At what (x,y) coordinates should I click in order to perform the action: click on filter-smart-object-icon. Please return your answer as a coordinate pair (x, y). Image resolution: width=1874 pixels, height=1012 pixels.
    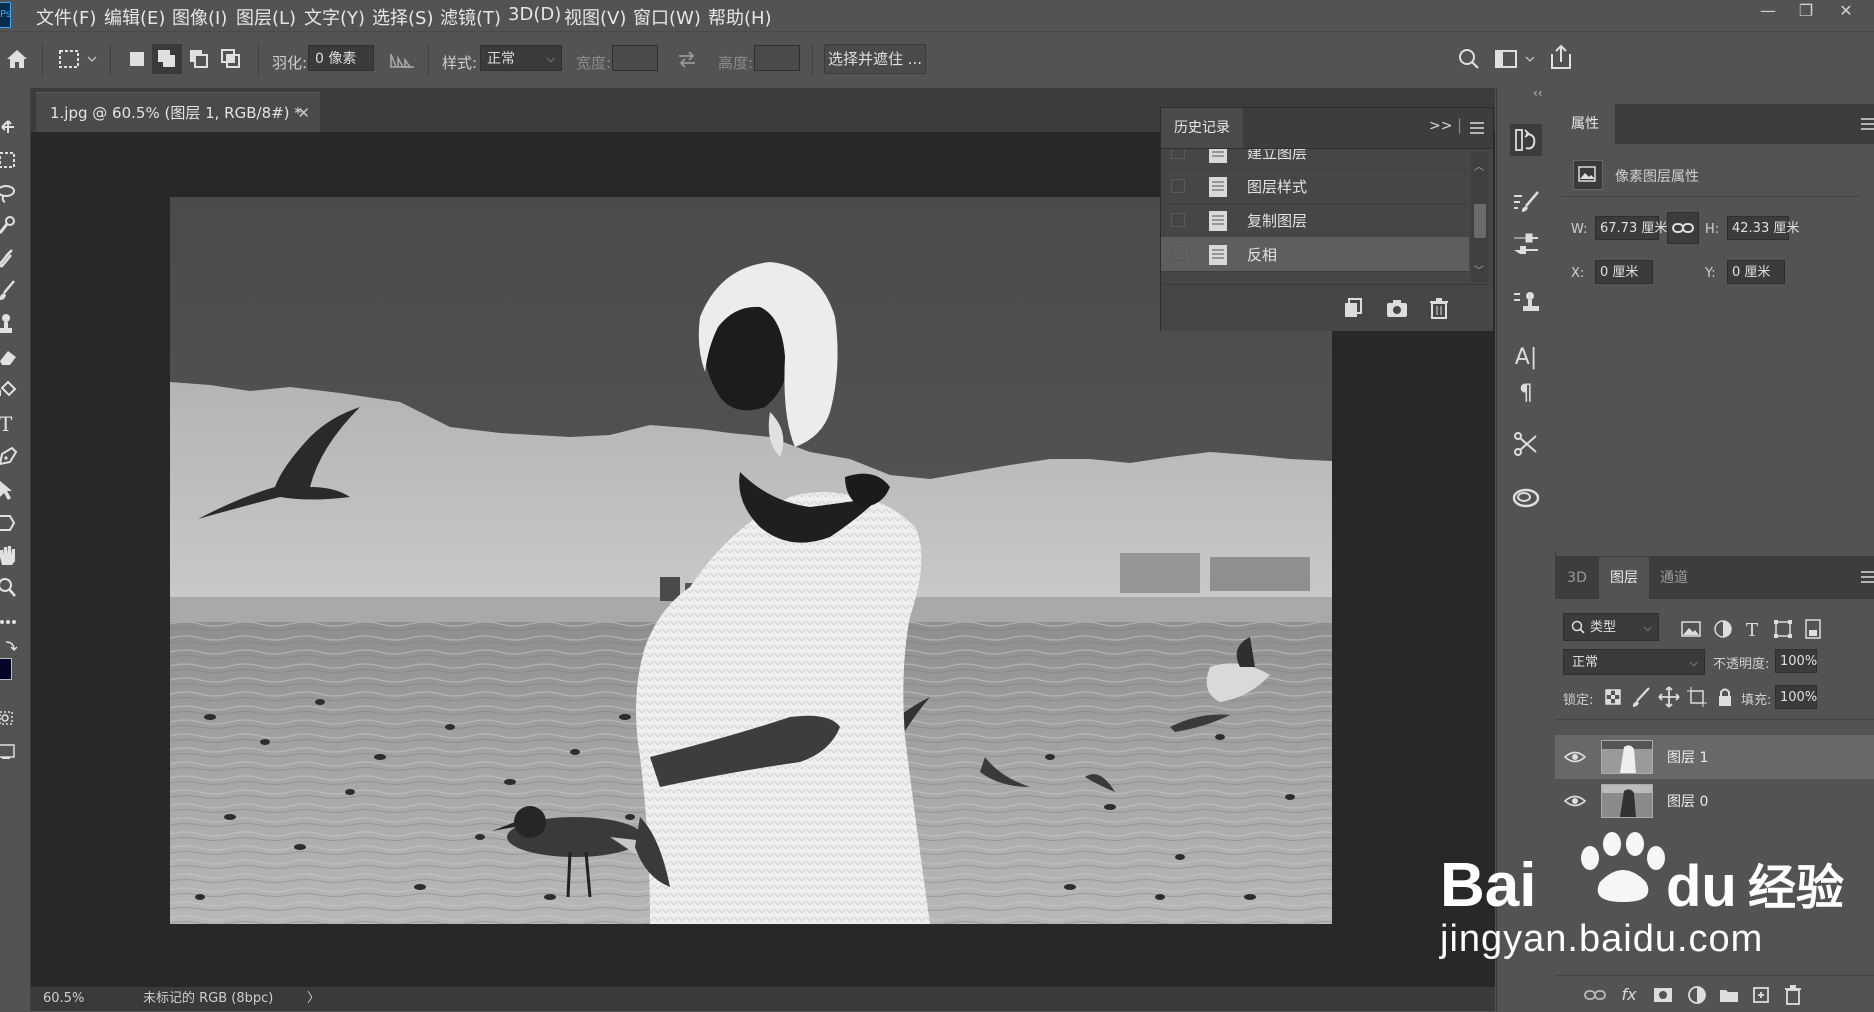
    Looking at the image, I should click on (1813, 629).